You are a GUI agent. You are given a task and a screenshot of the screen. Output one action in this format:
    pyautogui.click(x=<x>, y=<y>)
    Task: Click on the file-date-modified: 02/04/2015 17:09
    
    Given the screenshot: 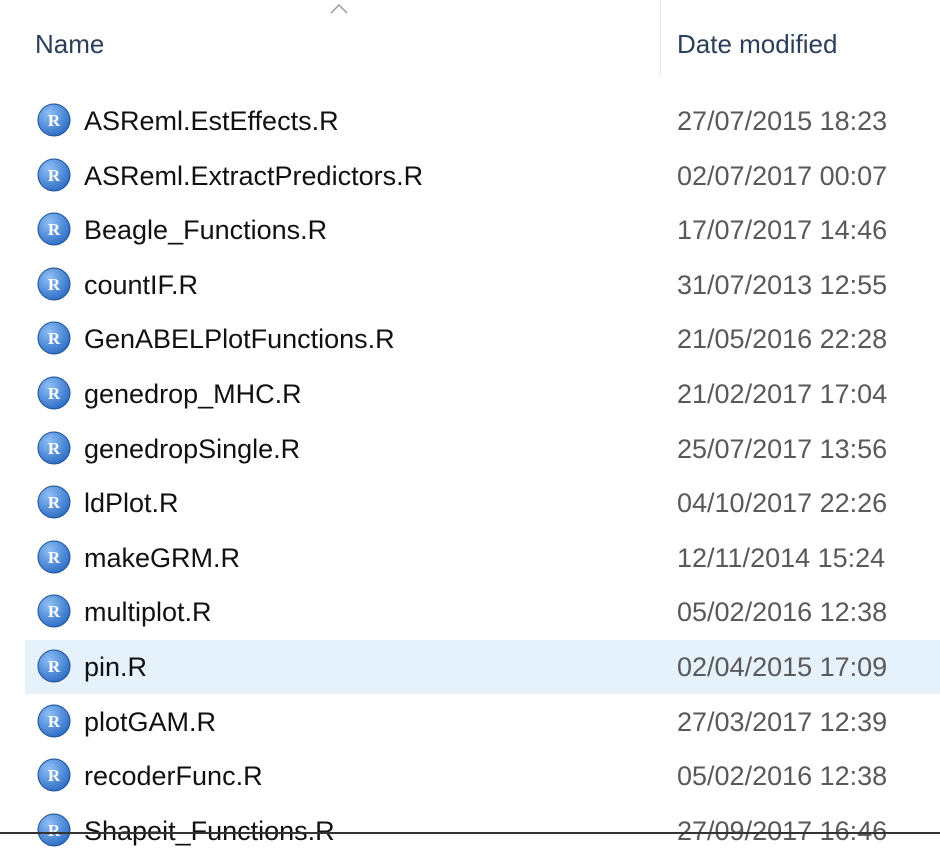 What is the action you would take?
    pyautogui.click(x=782, y=667)
    